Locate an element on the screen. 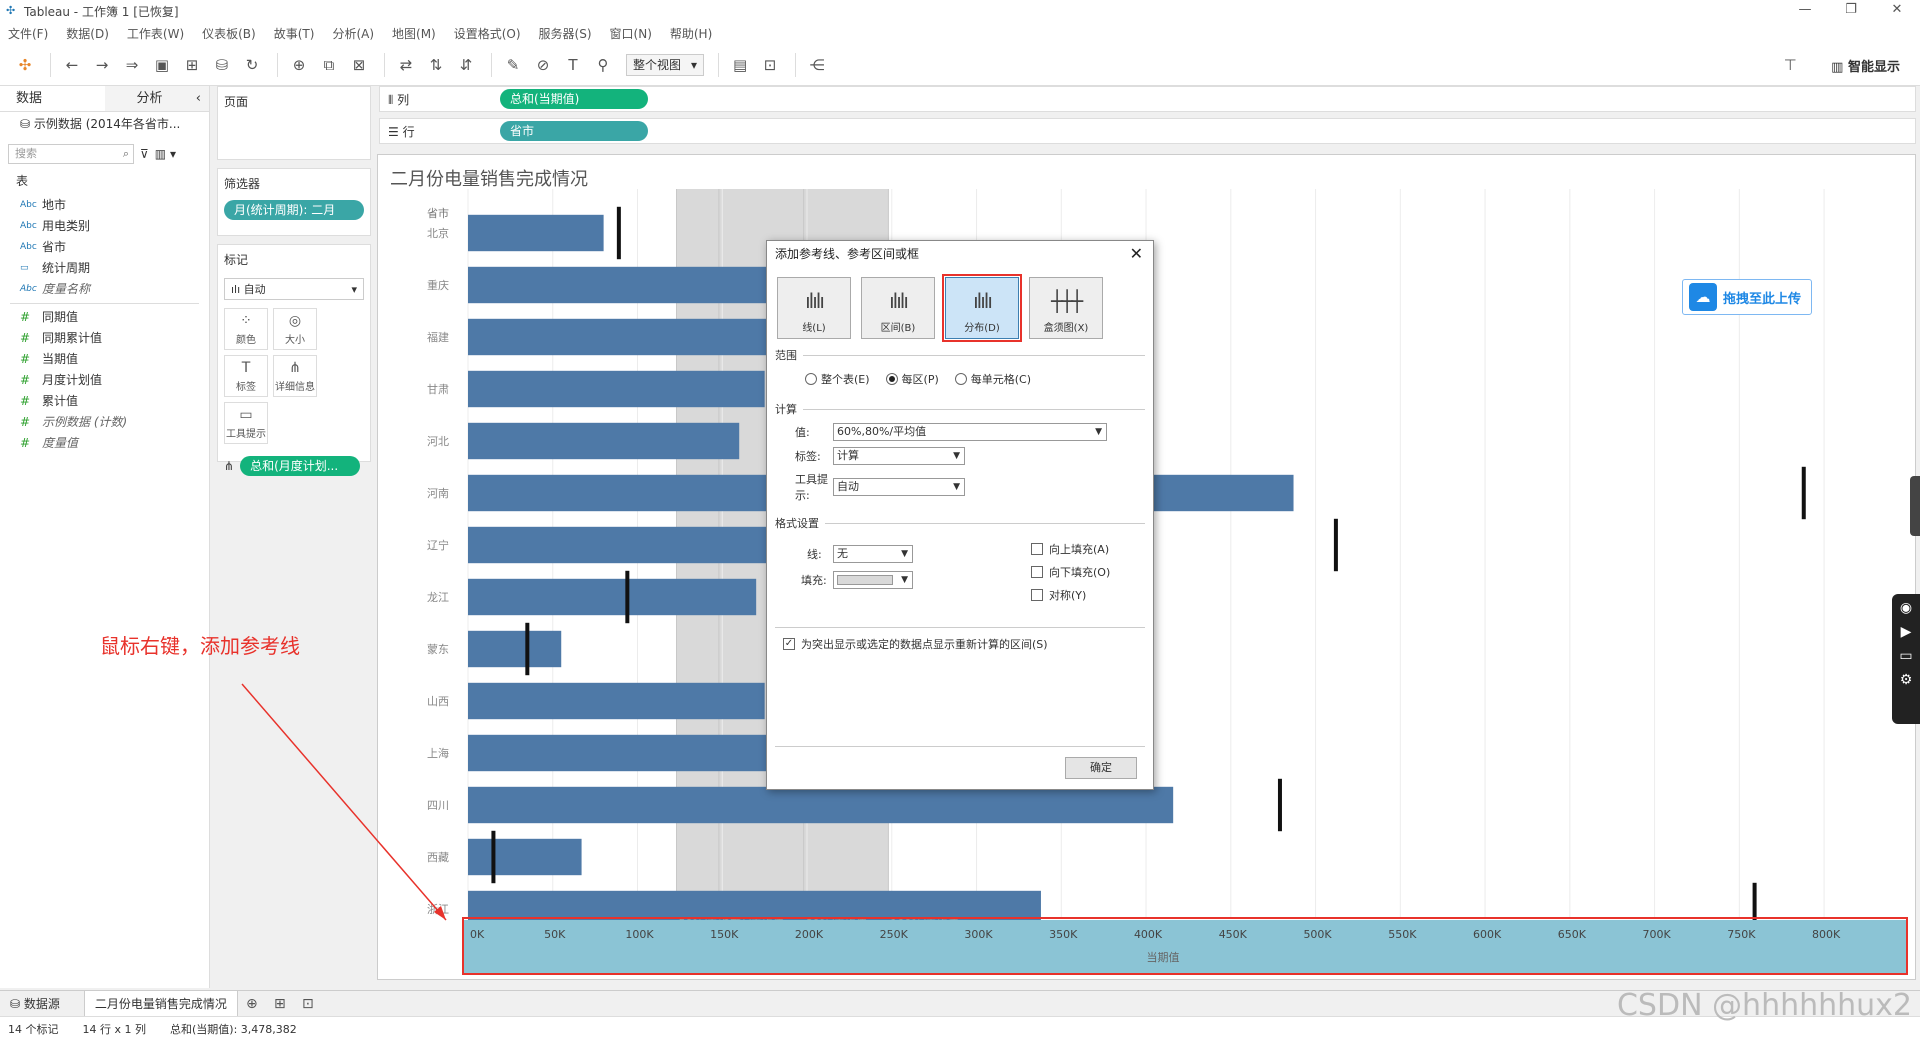 The width and height of the screenshot is (1920, 1040). measure-field: # 同期累计值 is located at coordinates (104, 338).